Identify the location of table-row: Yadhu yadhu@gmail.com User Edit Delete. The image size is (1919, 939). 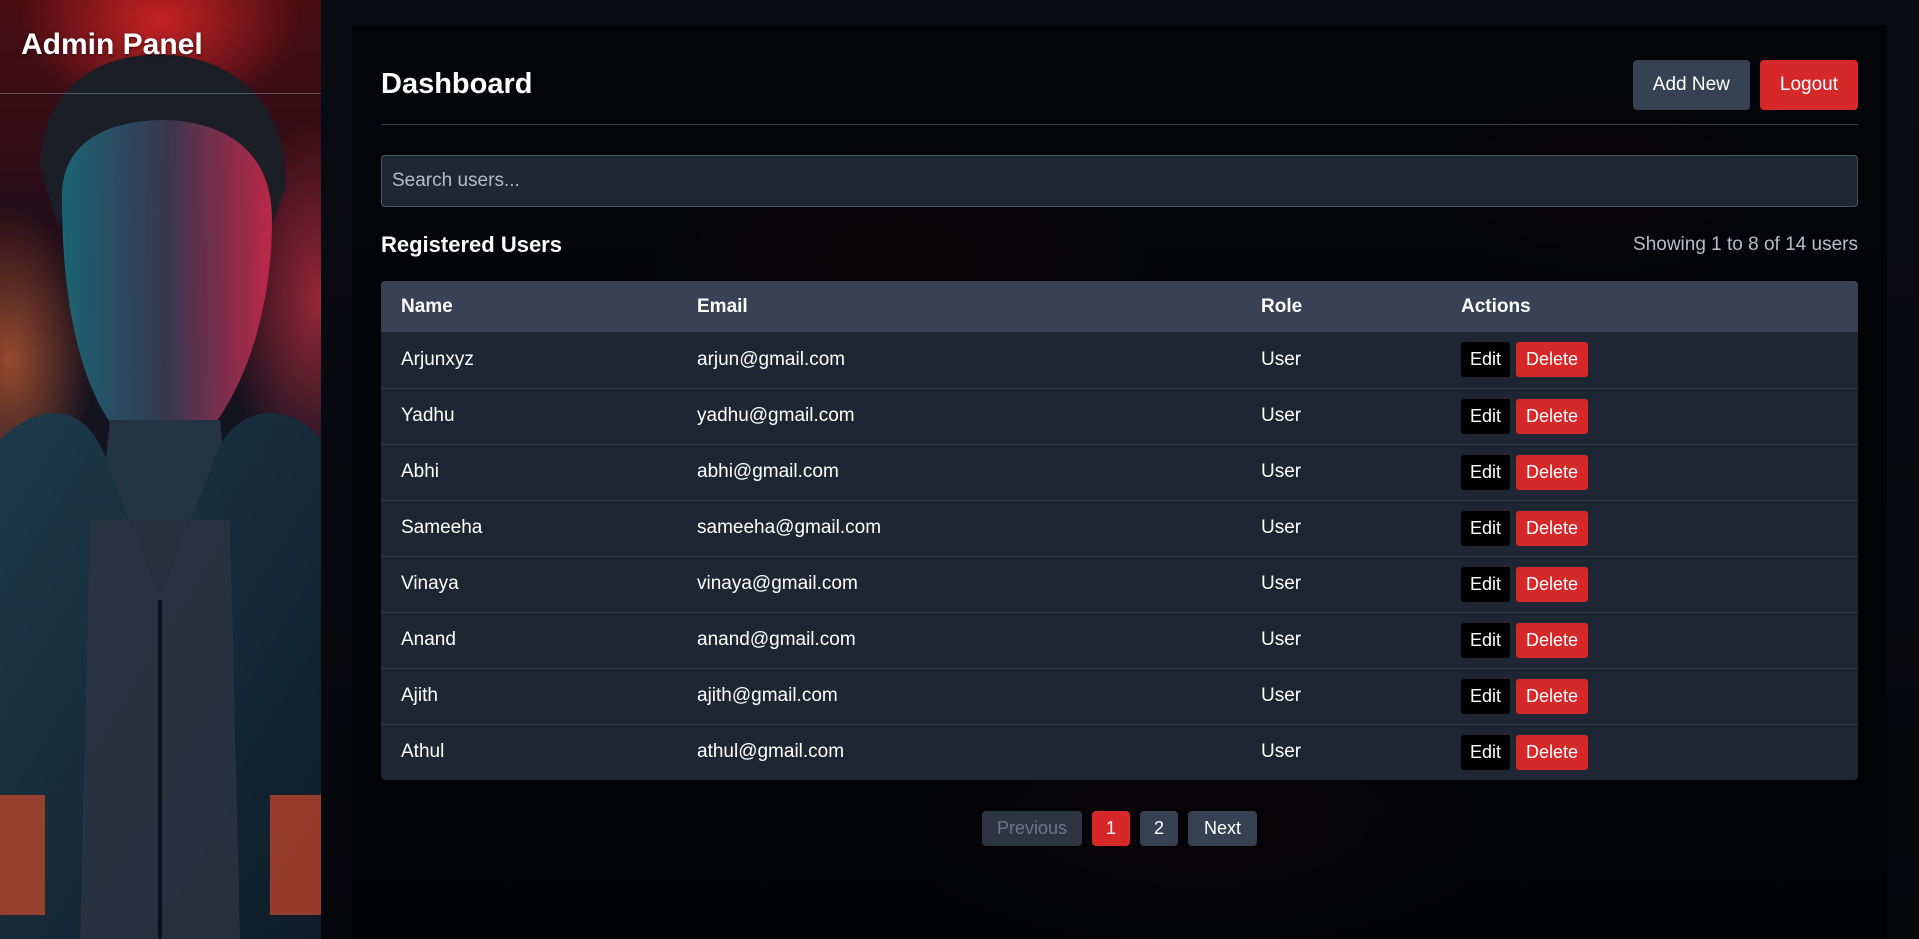
(1119, 416).